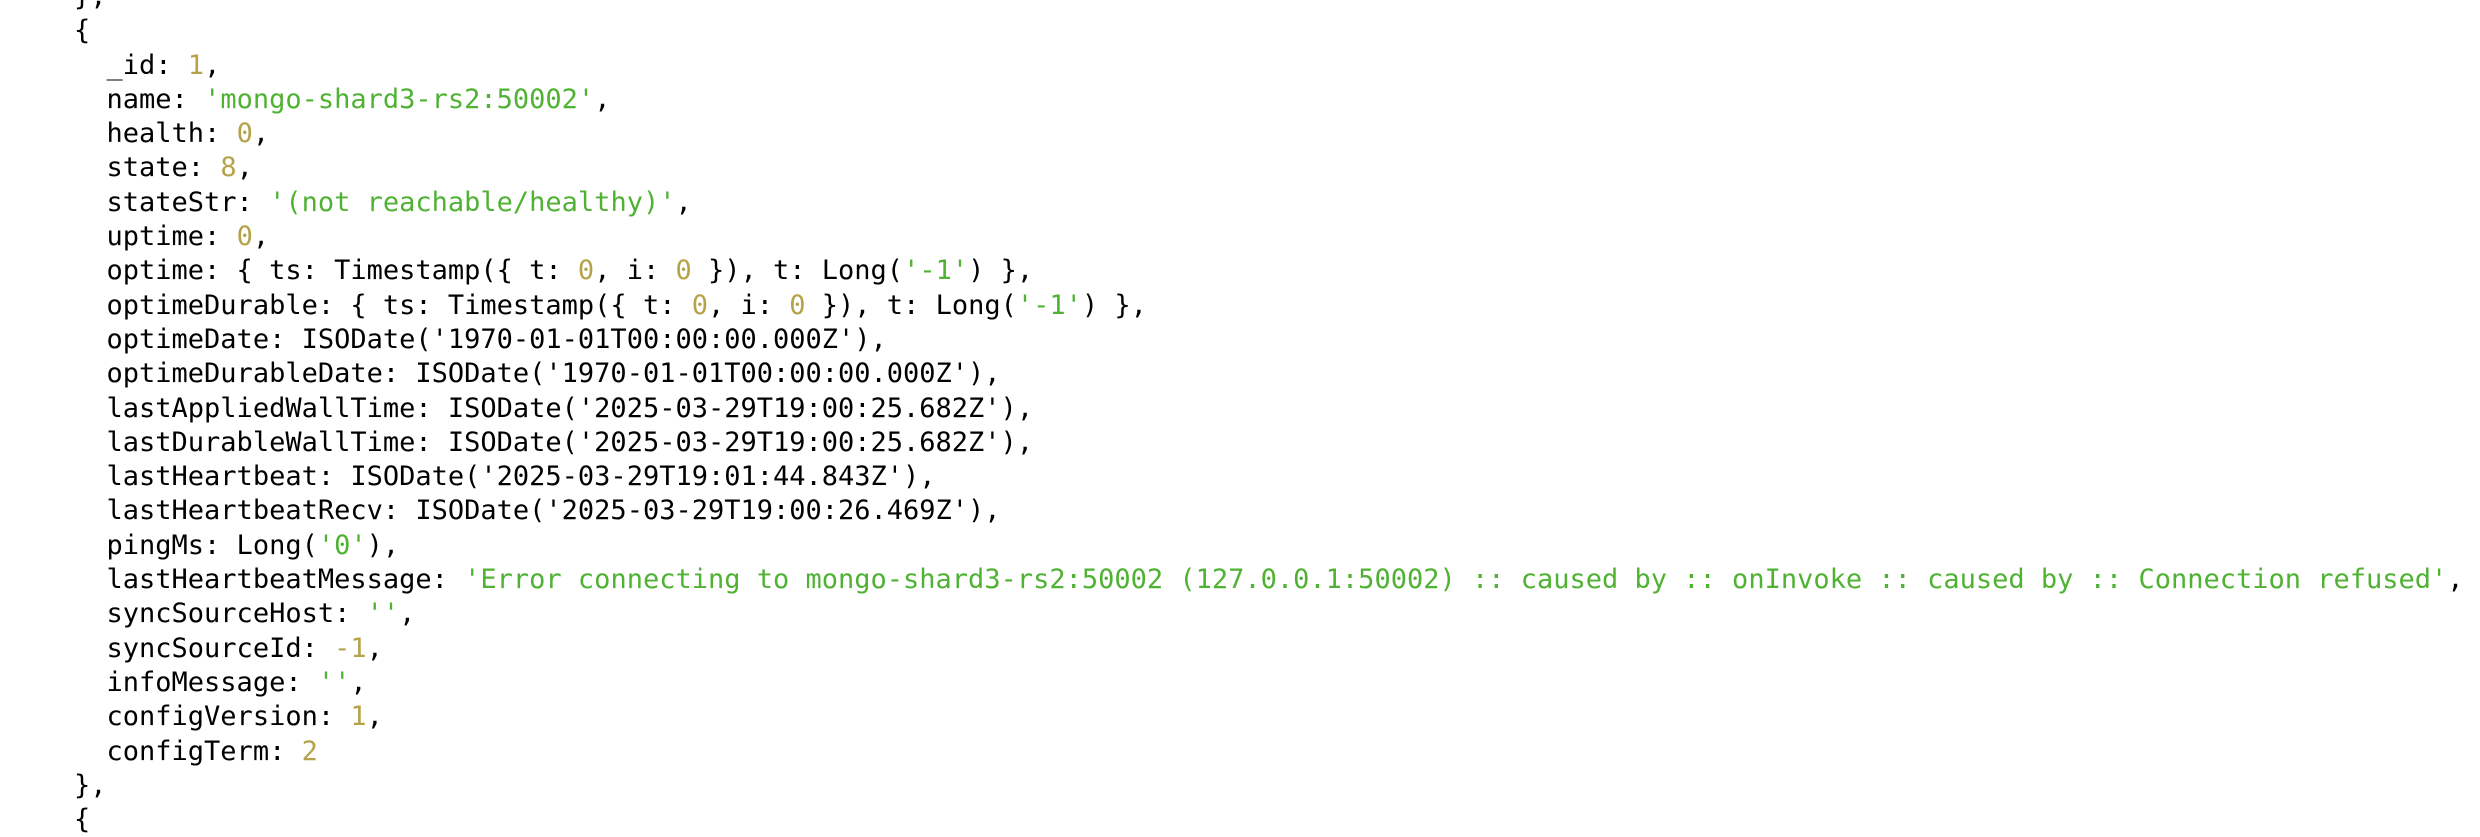 The height and width of the screenshot is (837, 2480). Describe the element at coordinates (1274, 649) in the screenshot. I see `code-line: syncSourceId: -1,` at that location.